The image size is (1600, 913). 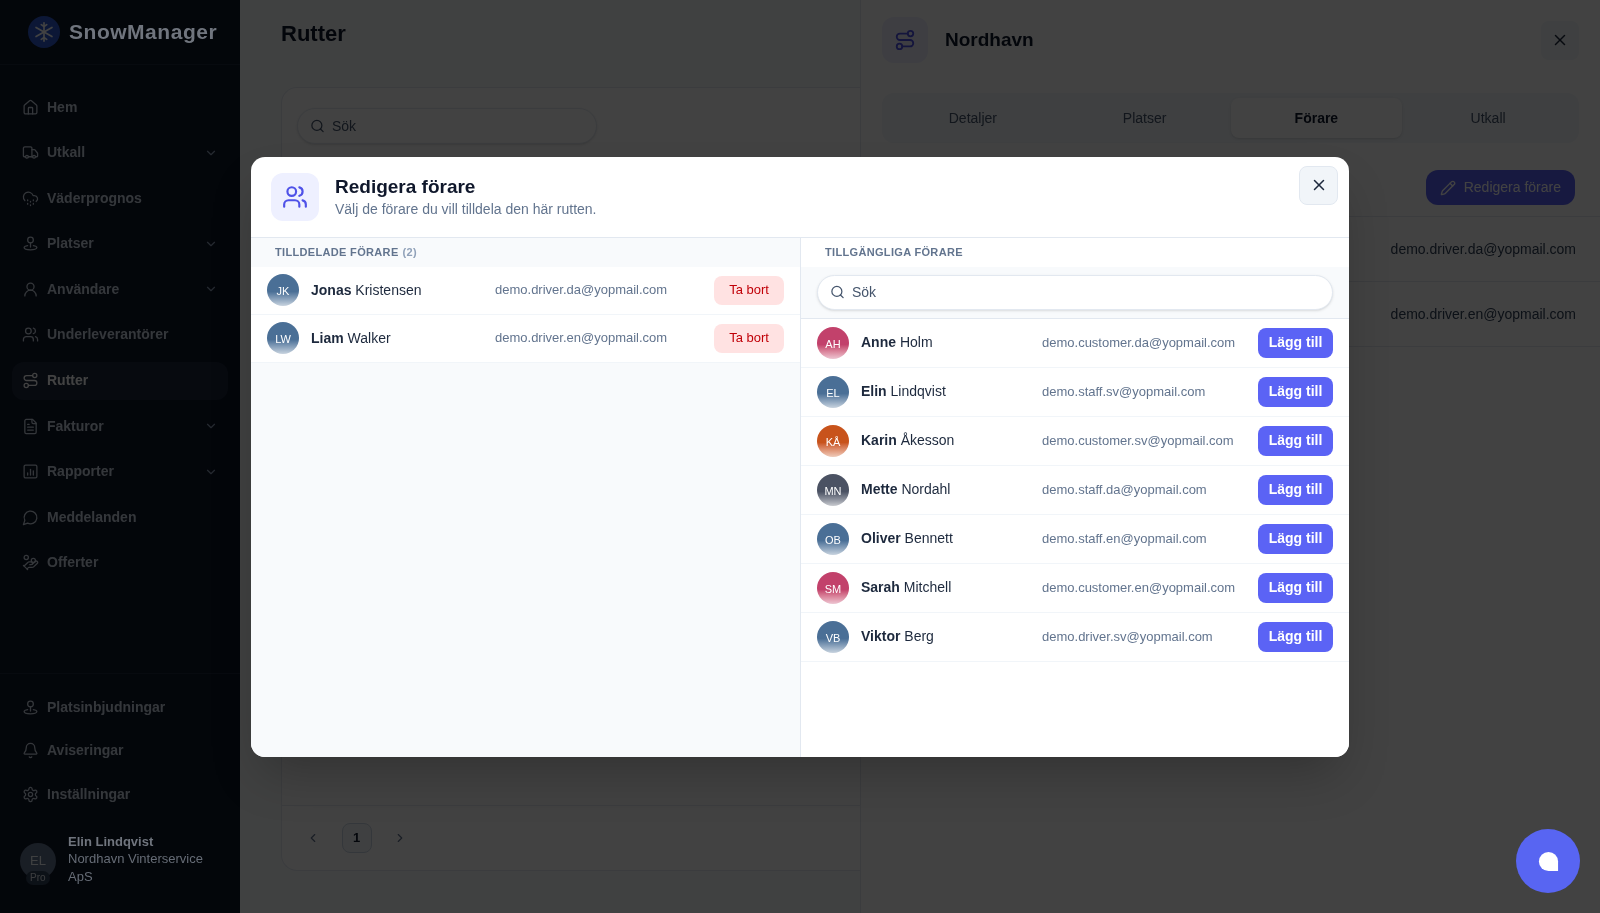 I want to click on app-logo-text: SnowManager, so click(x=143, y=32).